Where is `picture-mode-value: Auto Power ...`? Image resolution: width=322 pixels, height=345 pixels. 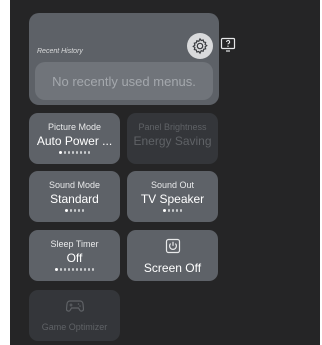
picture-mode-value: Auto Power ... is located at coordinates (74, 141).